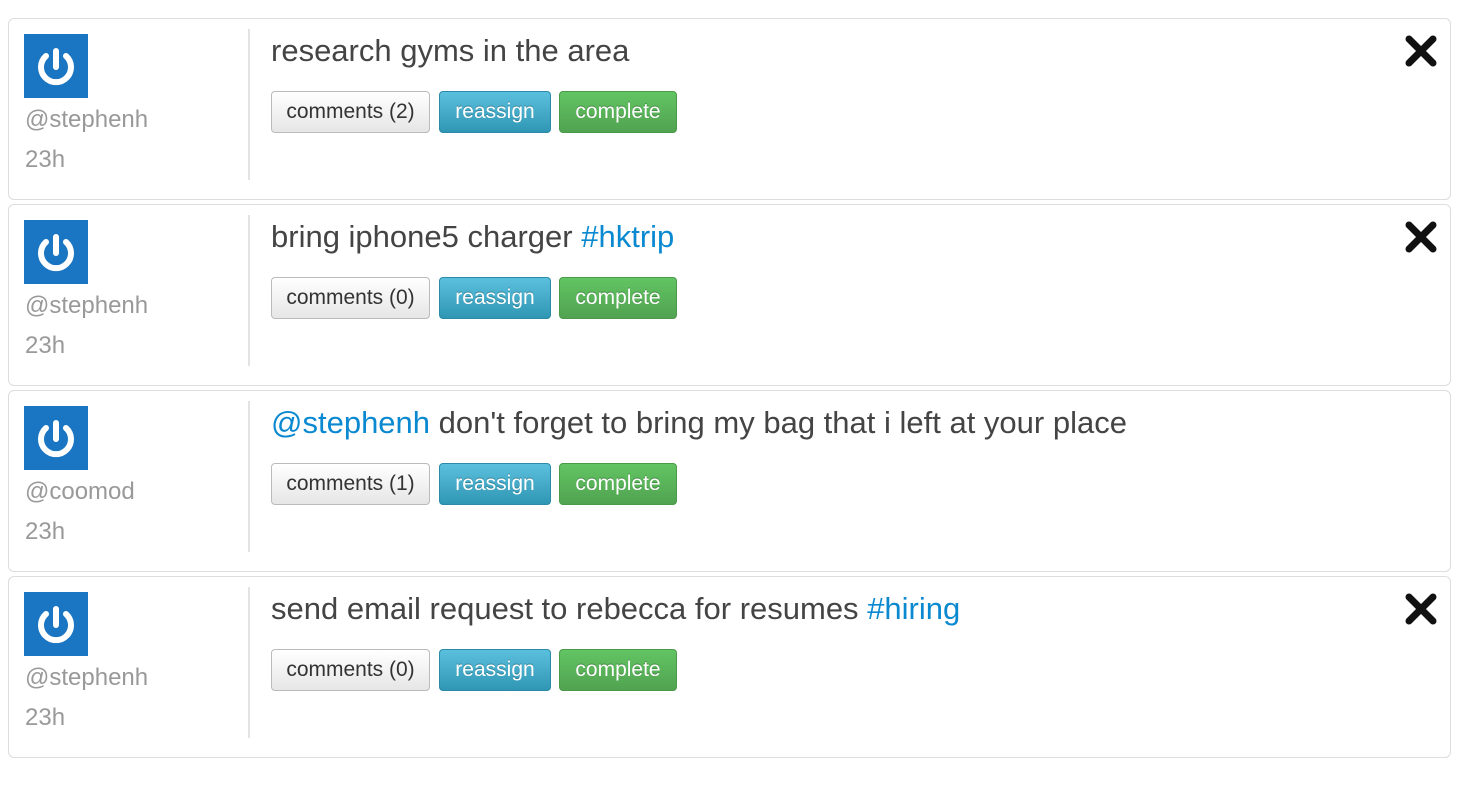 Image resolution: width=1473 pixels, height=789 pixels. Describe the element at coordinates (350, 484) in the screenshot. I see `comments-button: comments (1)` at that location.